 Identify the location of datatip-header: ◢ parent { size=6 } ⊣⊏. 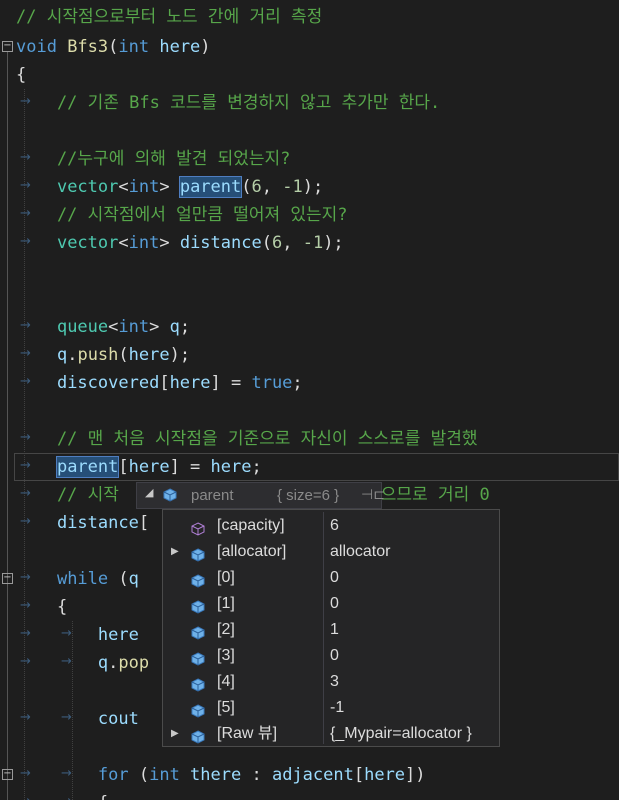
(260, 495).